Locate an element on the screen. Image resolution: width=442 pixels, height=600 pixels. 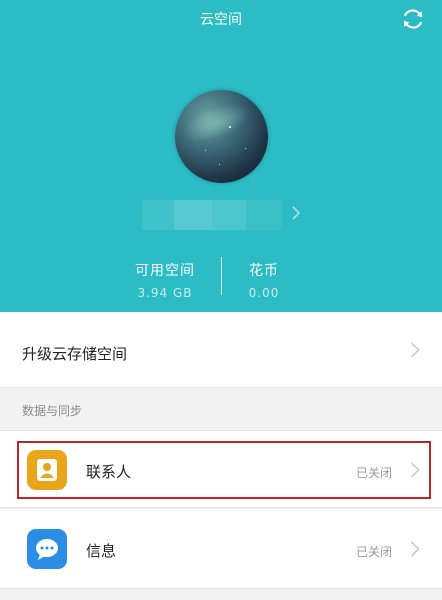
refresh-icon is located at coordinates (413, 19).